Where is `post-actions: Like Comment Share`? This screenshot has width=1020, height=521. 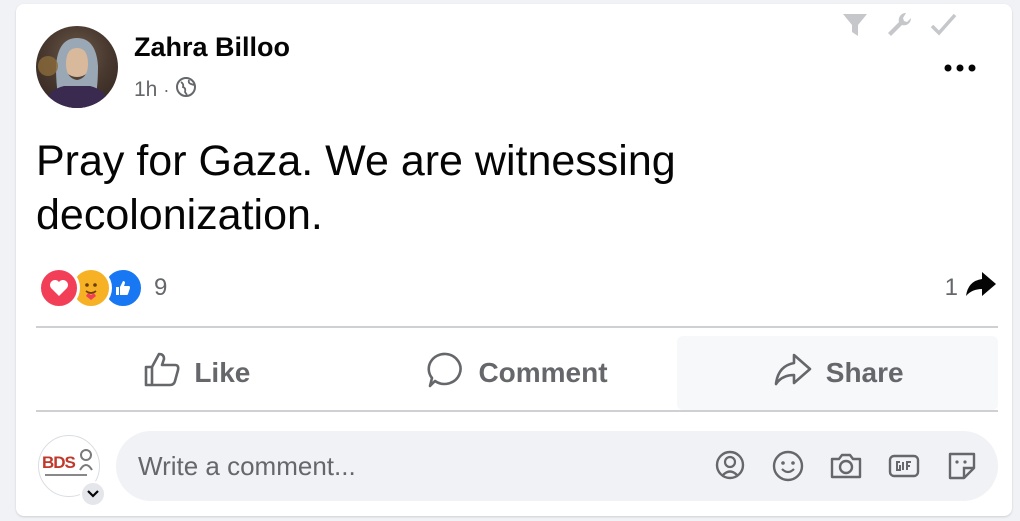
post-actions: Like Comment Share is located at coordinates (517, 373).